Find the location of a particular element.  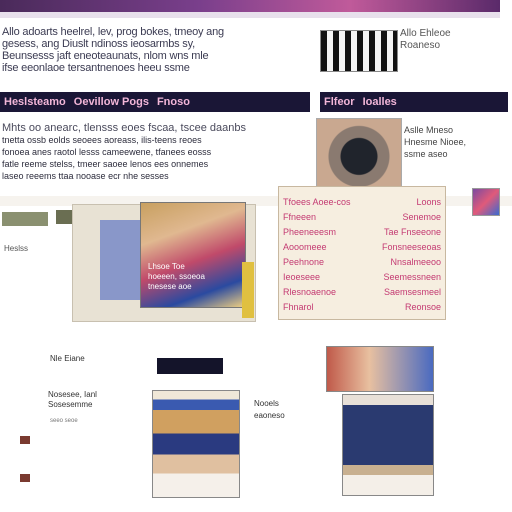

post-meta: Nosesee, Ianl Sosesemme is located at coordinates (84, 400).